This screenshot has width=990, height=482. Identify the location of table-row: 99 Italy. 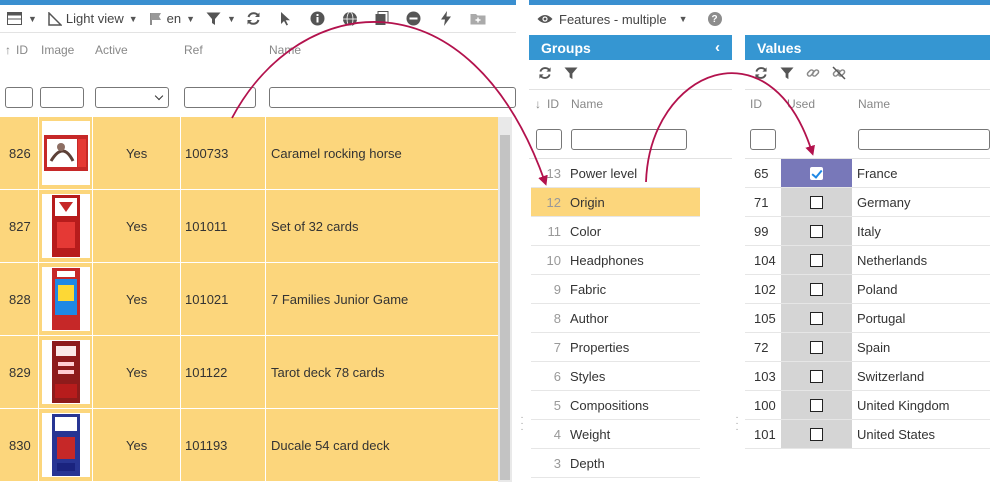
(867, 231).